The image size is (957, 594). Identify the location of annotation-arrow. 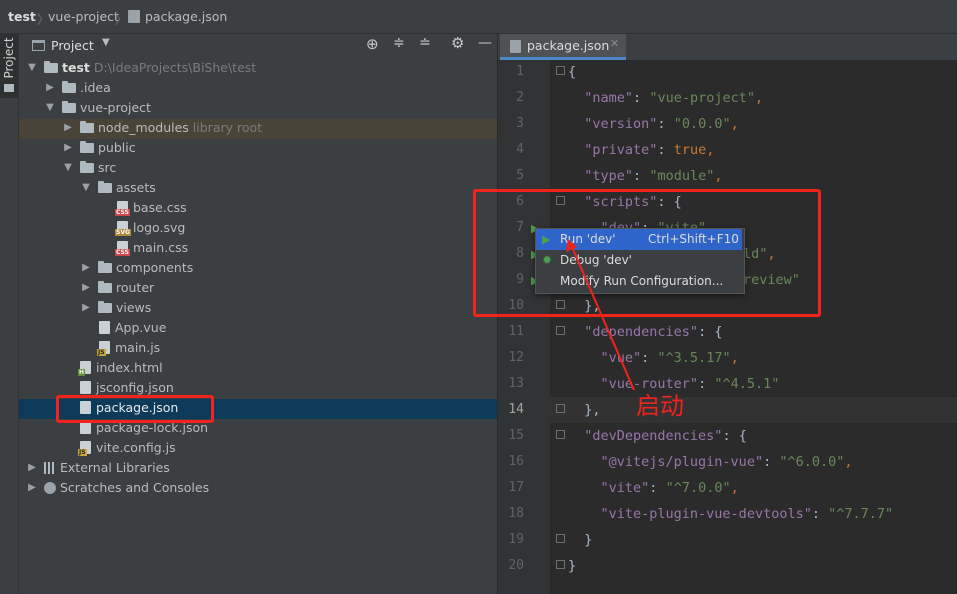
(600, 315).